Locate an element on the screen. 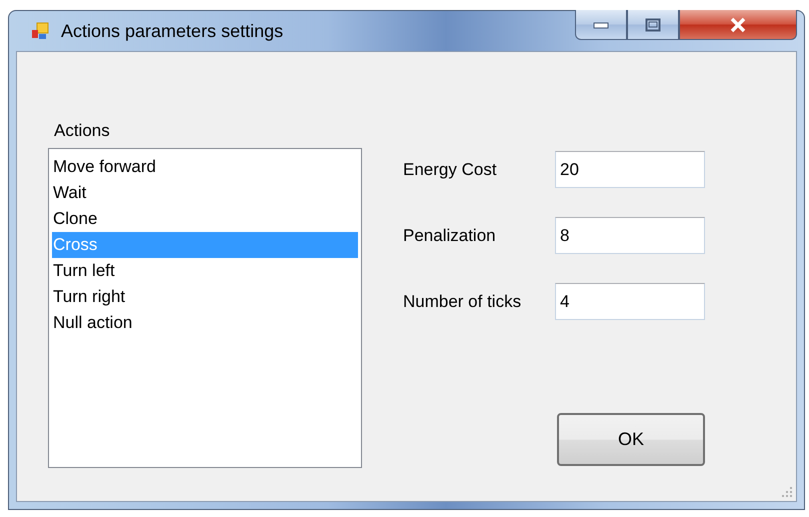 The height and width of the screenshot is (517, 809). app-icon is located at coordinates (40, 31).